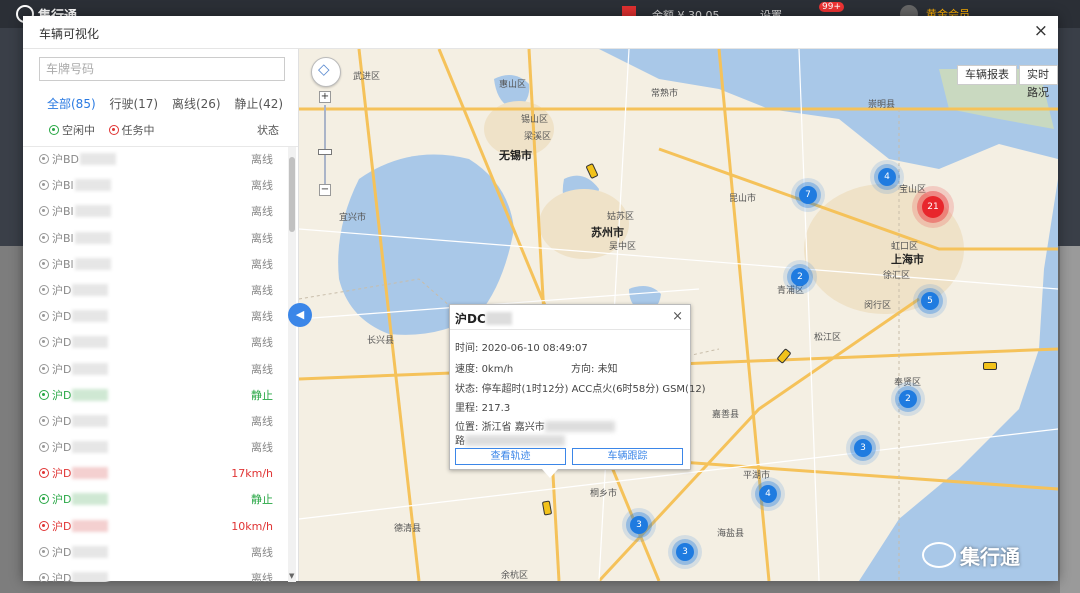 Image resolution: width=1080 pixels, height=593 pixels. I want to click on map-label: 闵行区, so click(878, 306).